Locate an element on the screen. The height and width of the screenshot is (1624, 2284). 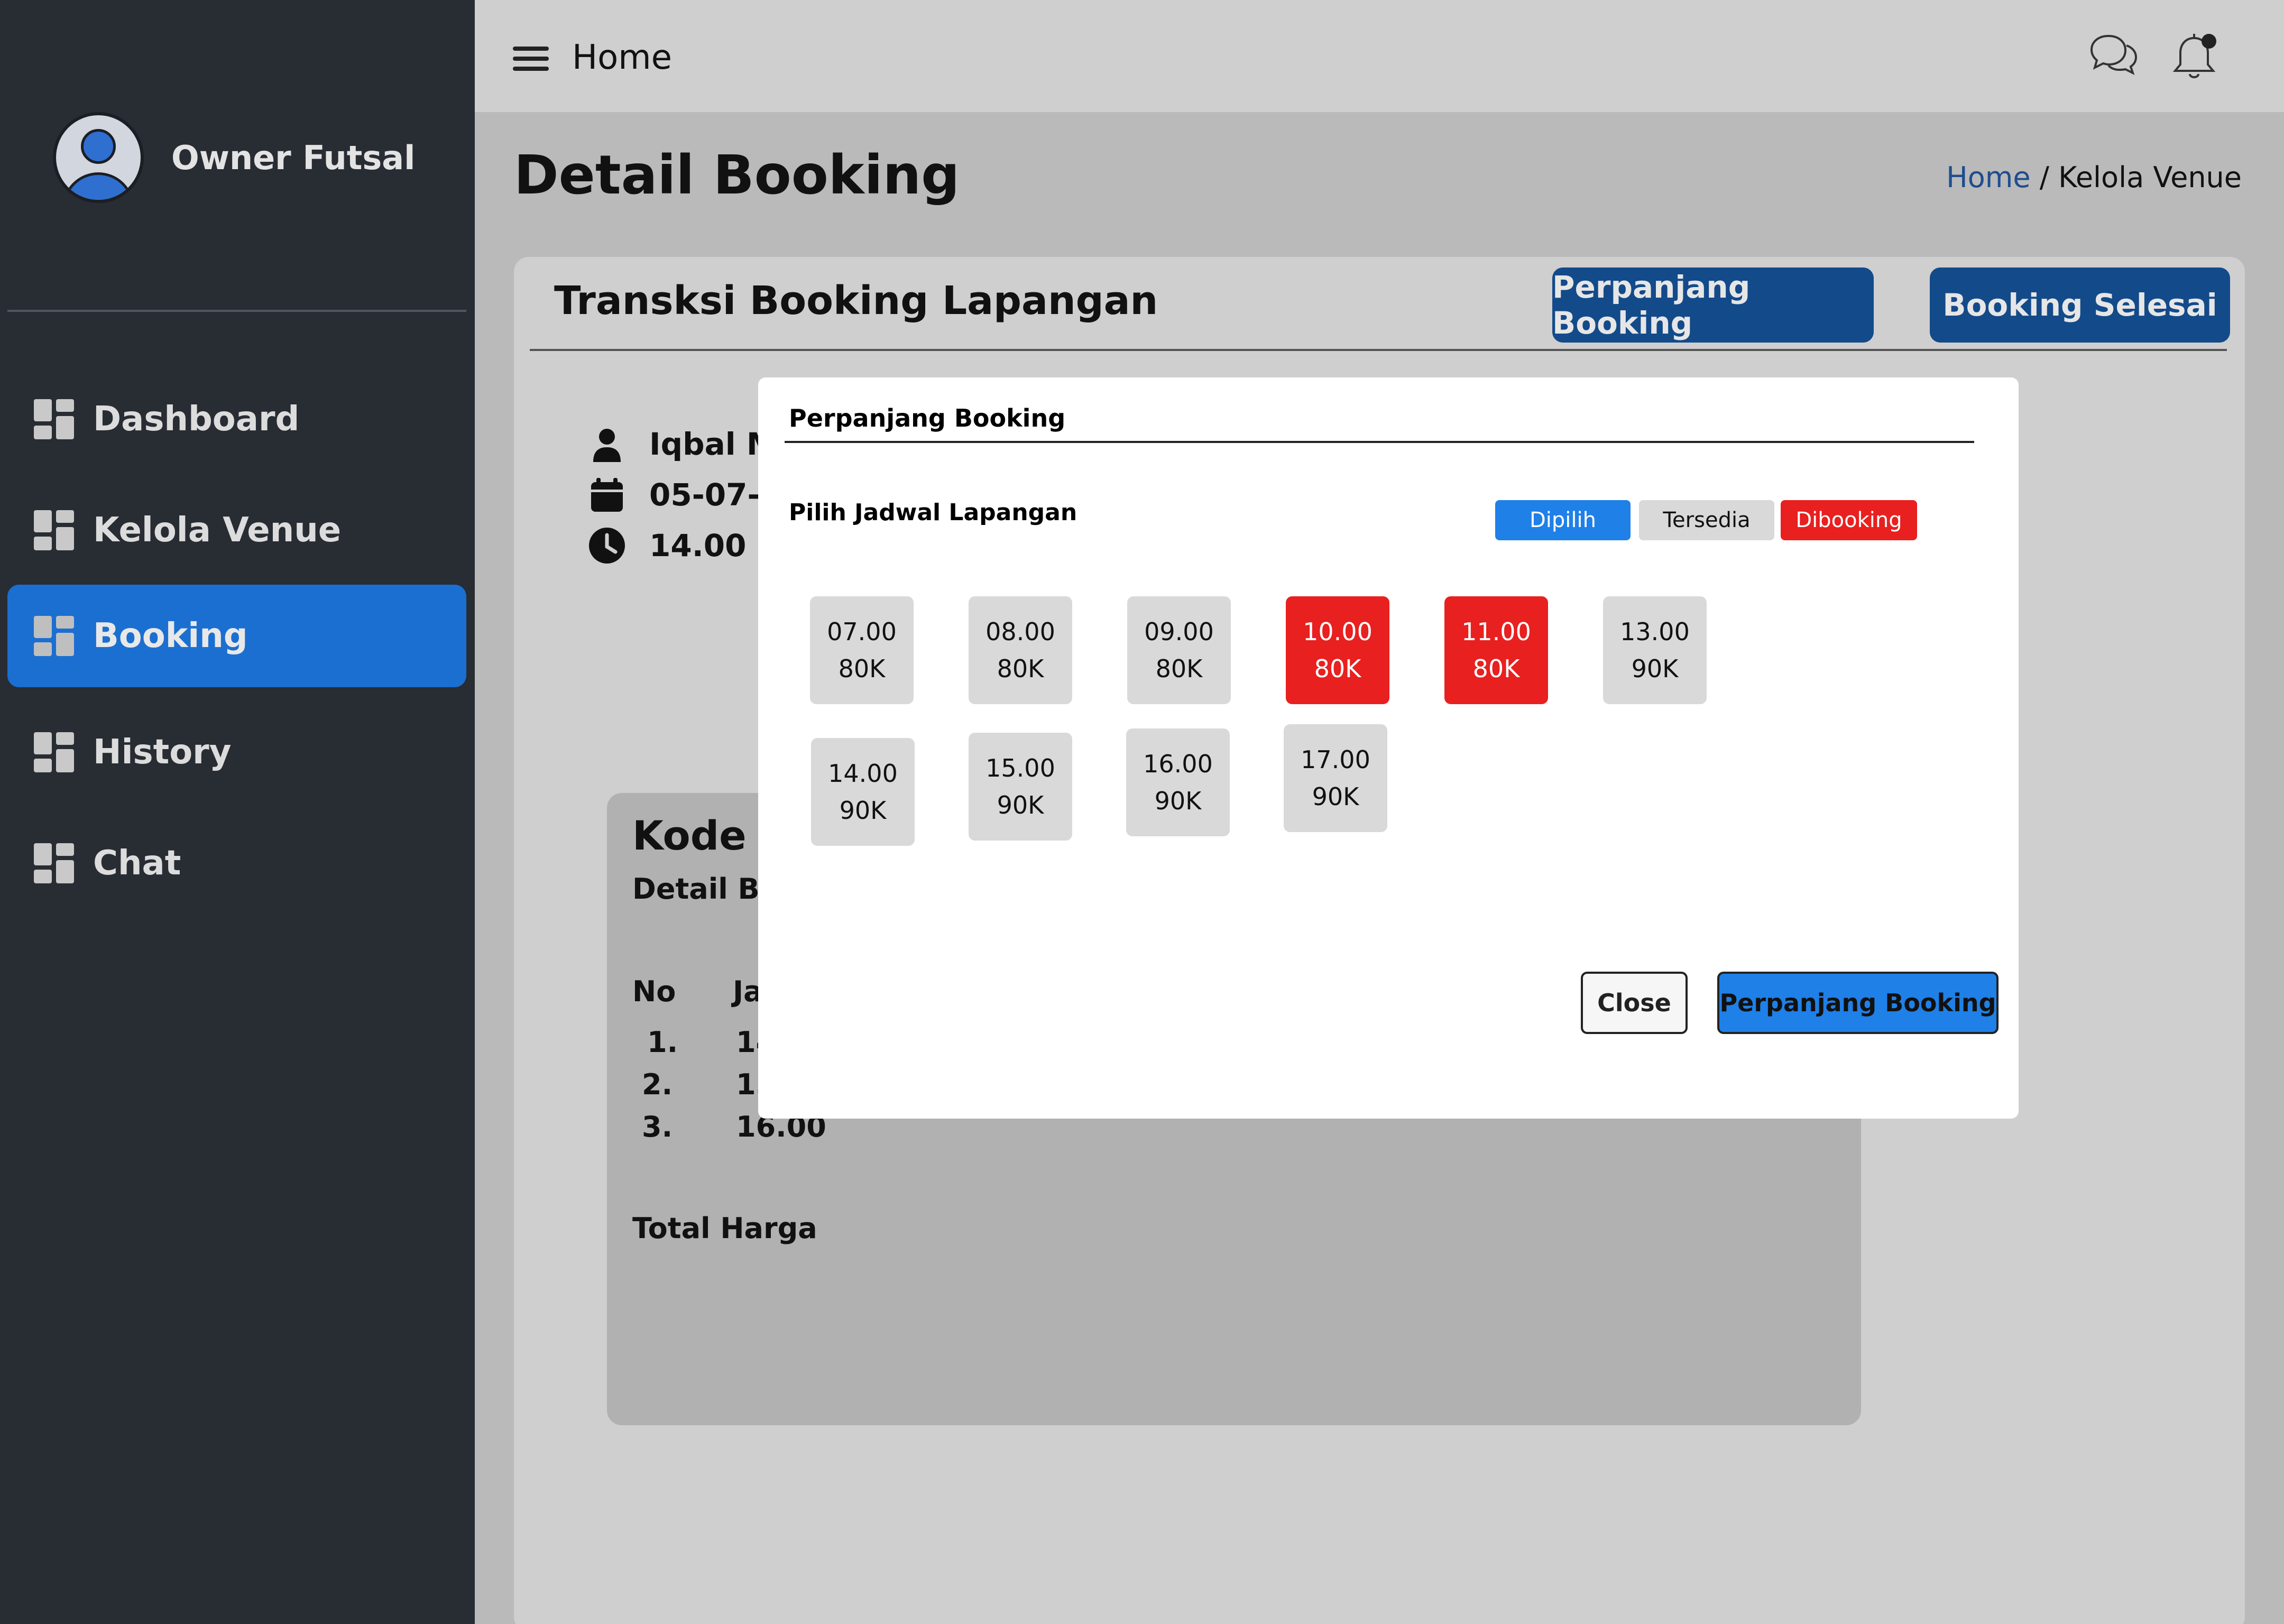
time-slot: 08.00 80K is located at coordinates (1020, 650).